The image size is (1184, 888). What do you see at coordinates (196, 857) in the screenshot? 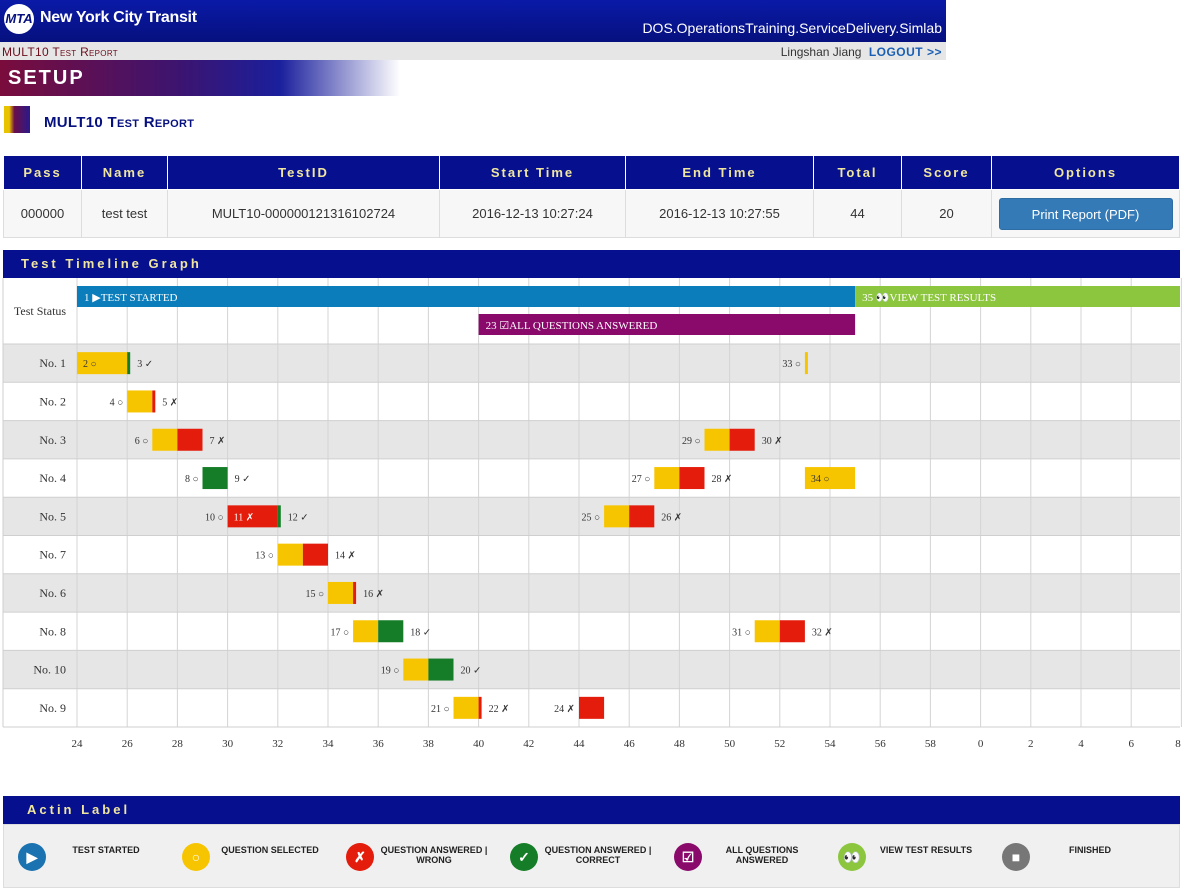
I see `circle-icon: ○` at bounding box center [196, 857].